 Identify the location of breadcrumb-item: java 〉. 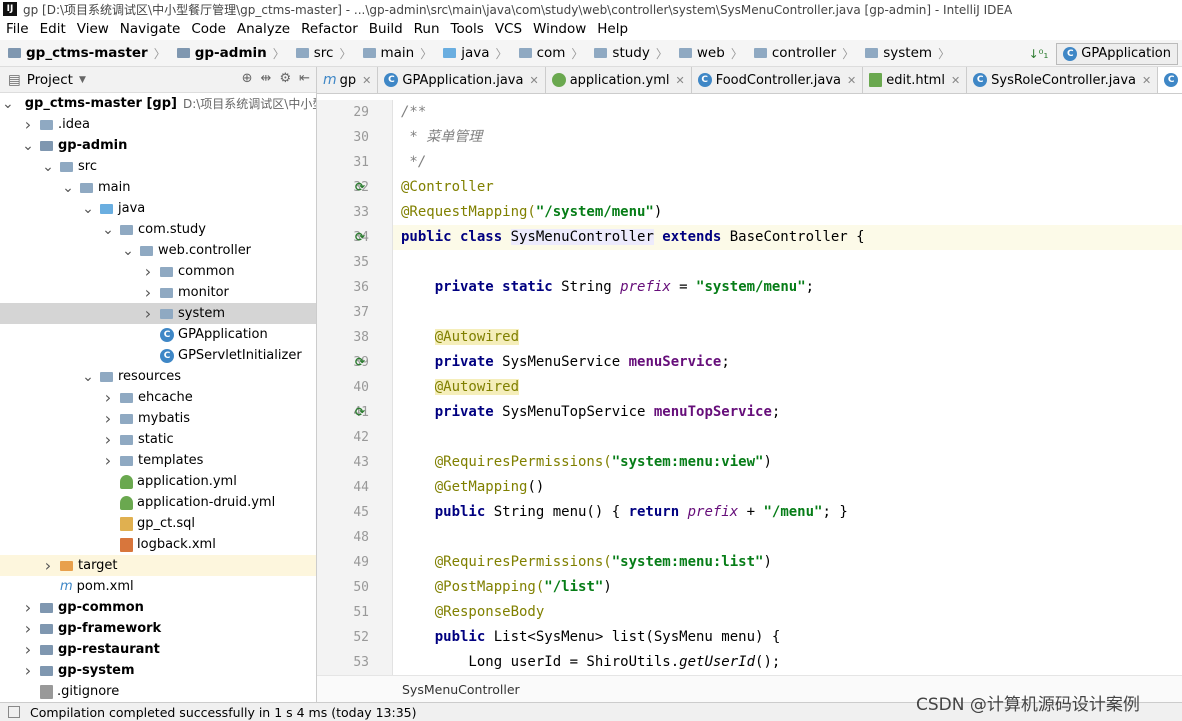
(472, 53).